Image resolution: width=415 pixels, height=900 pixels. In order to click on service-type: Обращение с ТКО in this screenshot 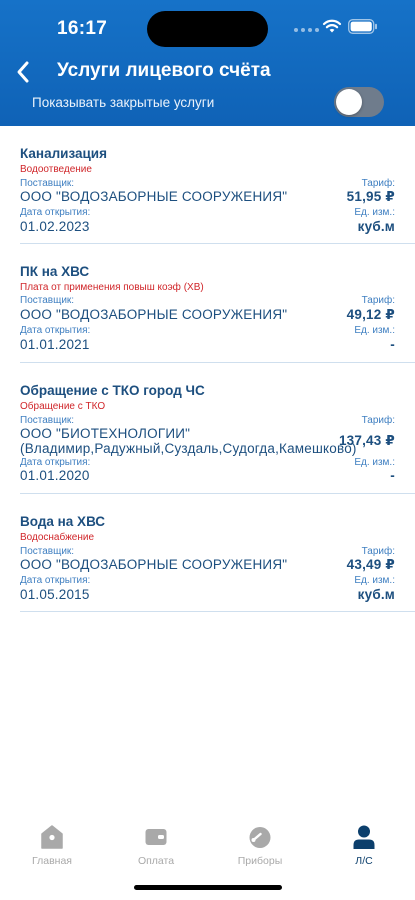, I will do `click(63, 406)`.